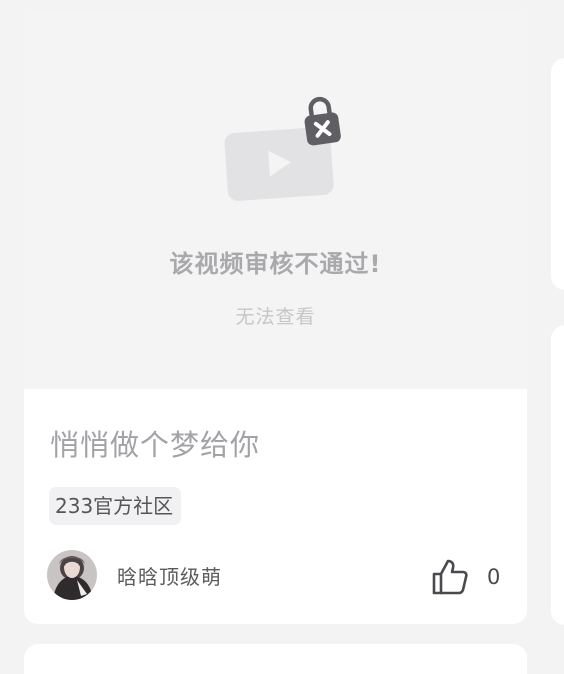 This screenshot has width=564, height=674. I want to click on avatar-image, so click(72, 575).